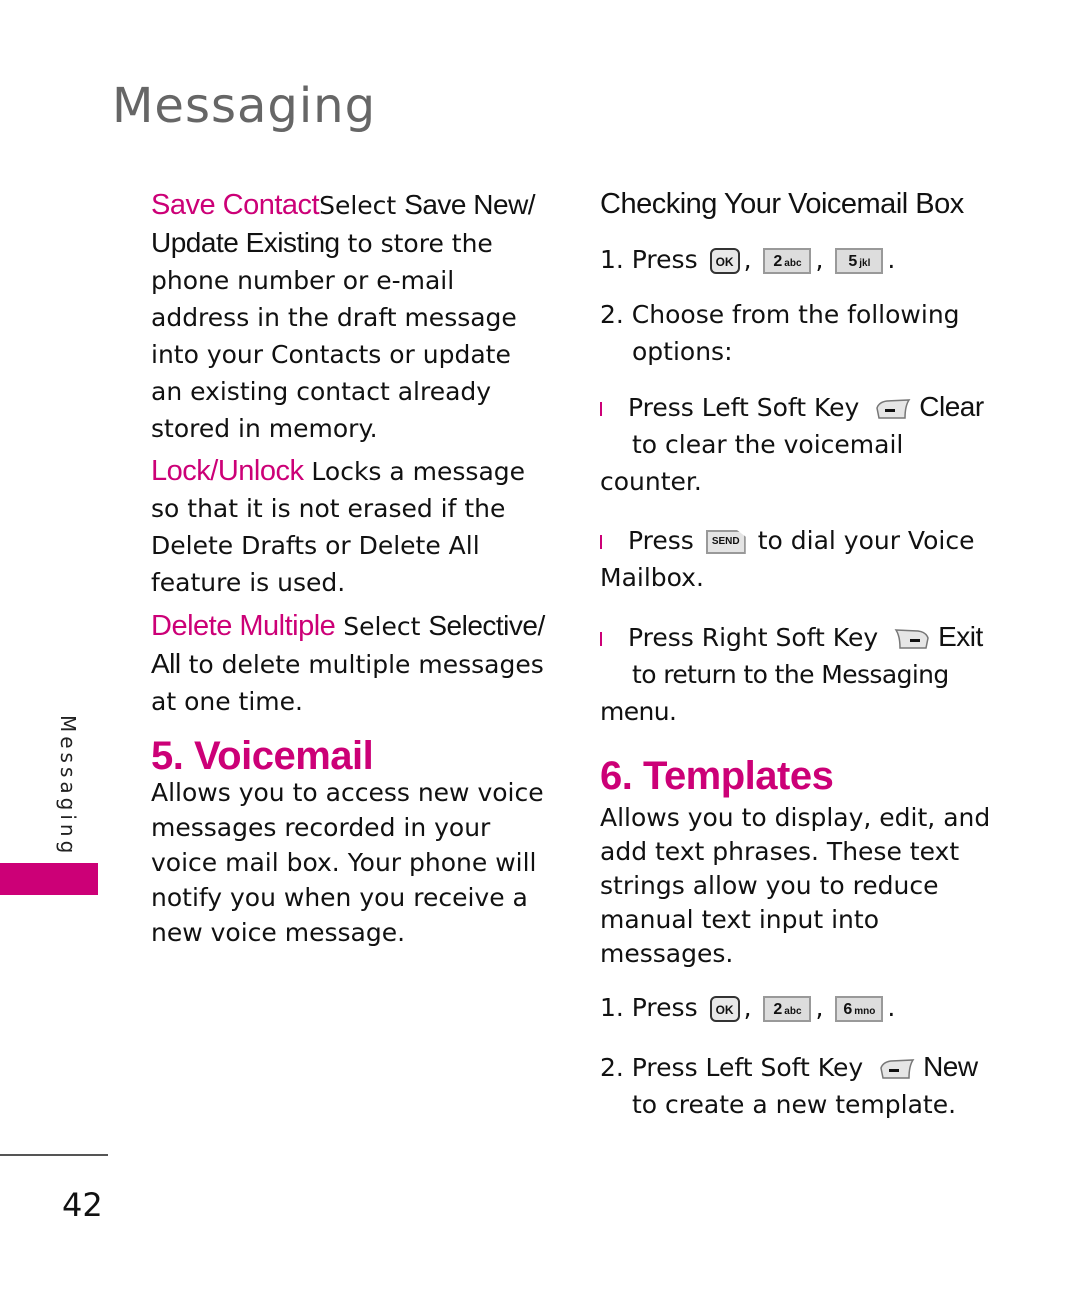 The image size is (1080, 1295). I want to click on right-soft-key-icon, so click(911, 639).